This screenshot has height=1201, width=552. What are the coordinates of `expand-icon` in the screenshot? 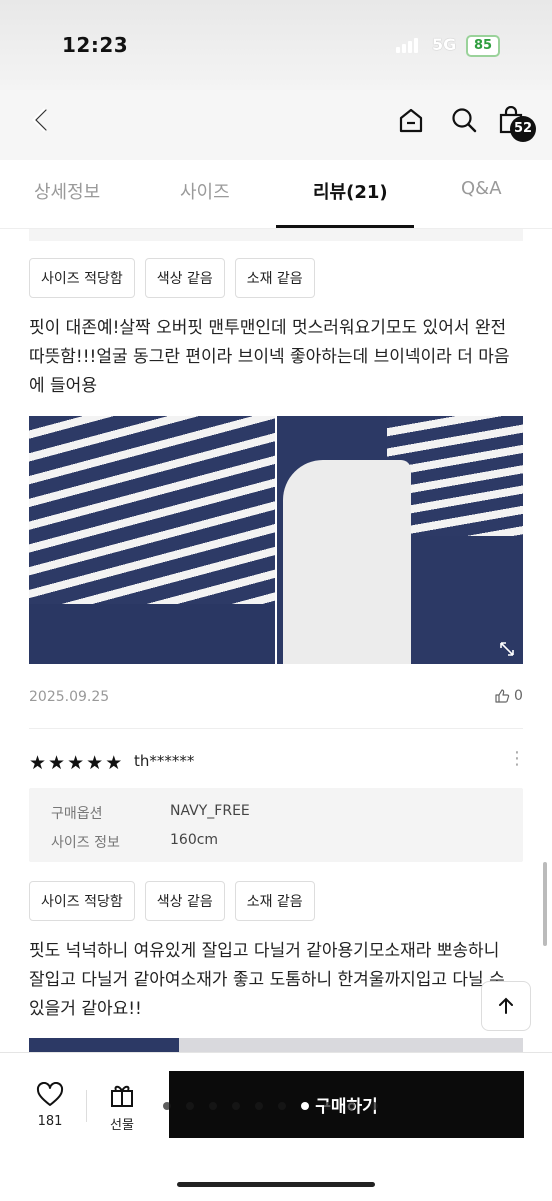 It's located at (507, 649).